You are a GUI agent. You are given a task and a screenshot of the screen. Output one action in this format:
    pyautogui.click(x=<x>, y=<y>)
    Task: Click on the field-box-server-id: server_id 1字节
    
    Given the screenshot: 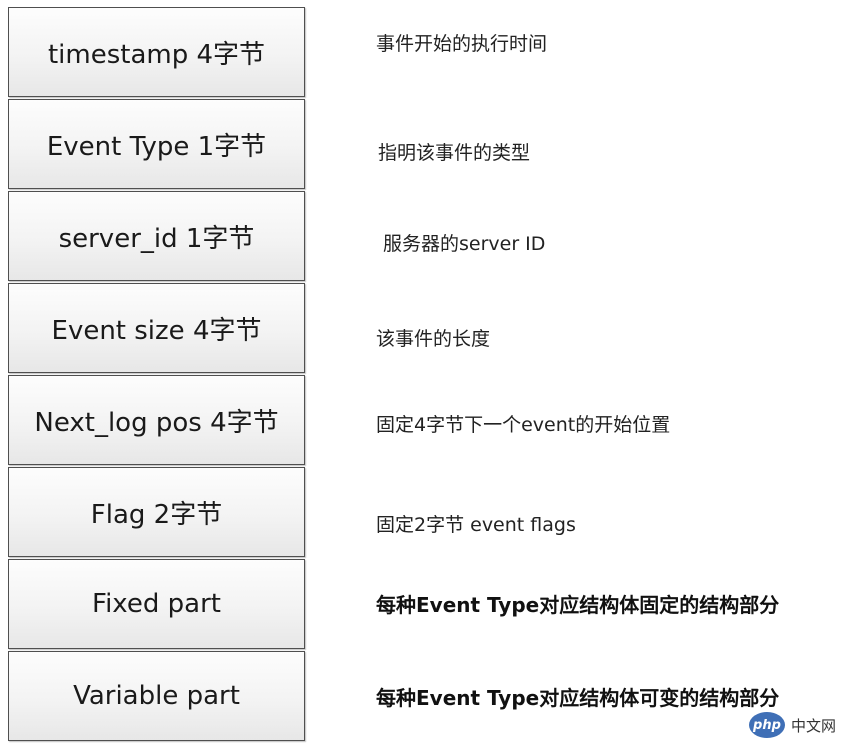 What is the action you would take?
    pyautogui.click(x=156, y=236)
    